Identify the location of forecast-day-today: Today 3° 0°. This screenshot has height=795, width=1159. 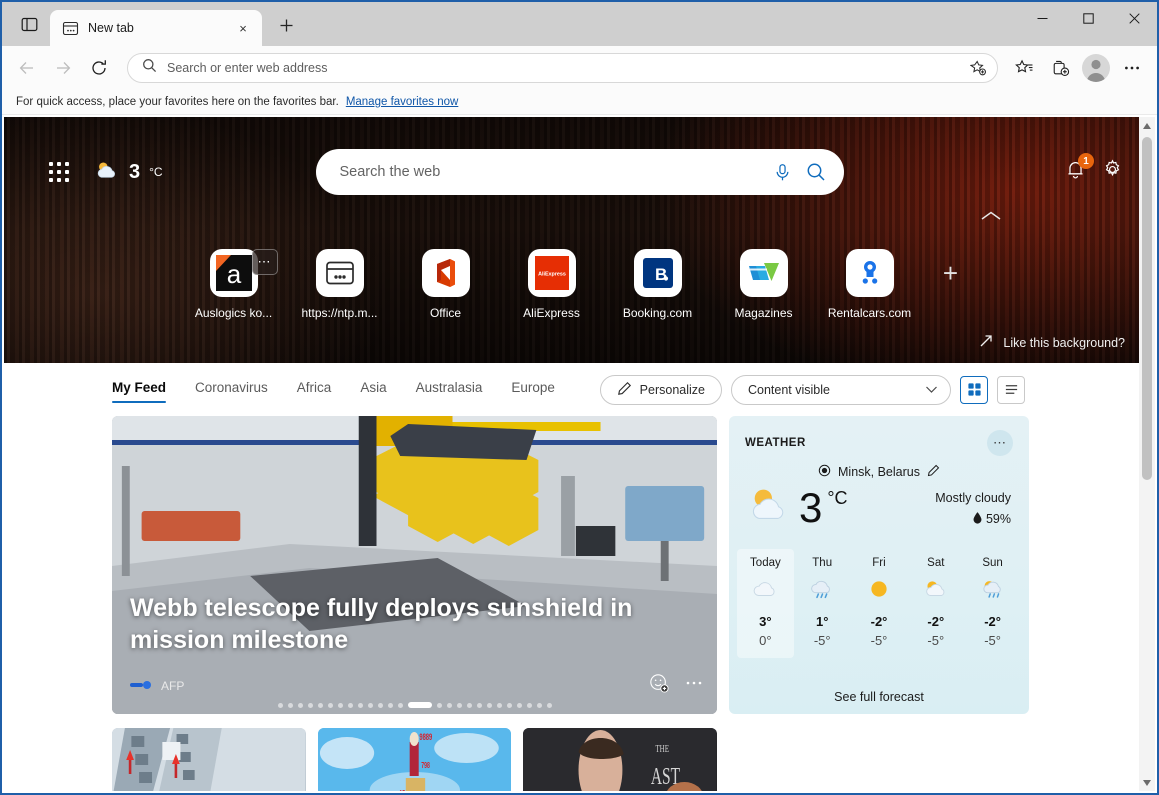
(765, 603).